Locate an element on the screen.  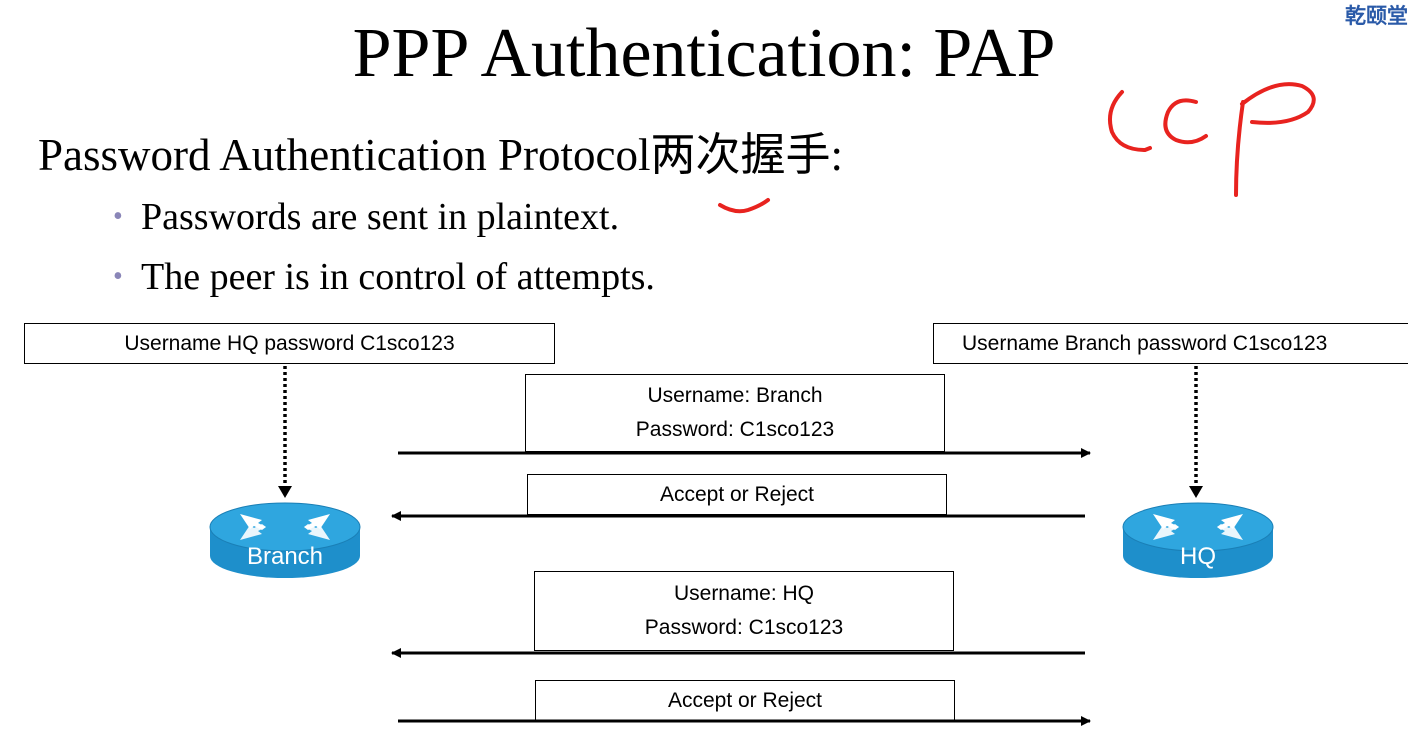
right-config-arrowhead-icon is located at coordinates (1196, 492).